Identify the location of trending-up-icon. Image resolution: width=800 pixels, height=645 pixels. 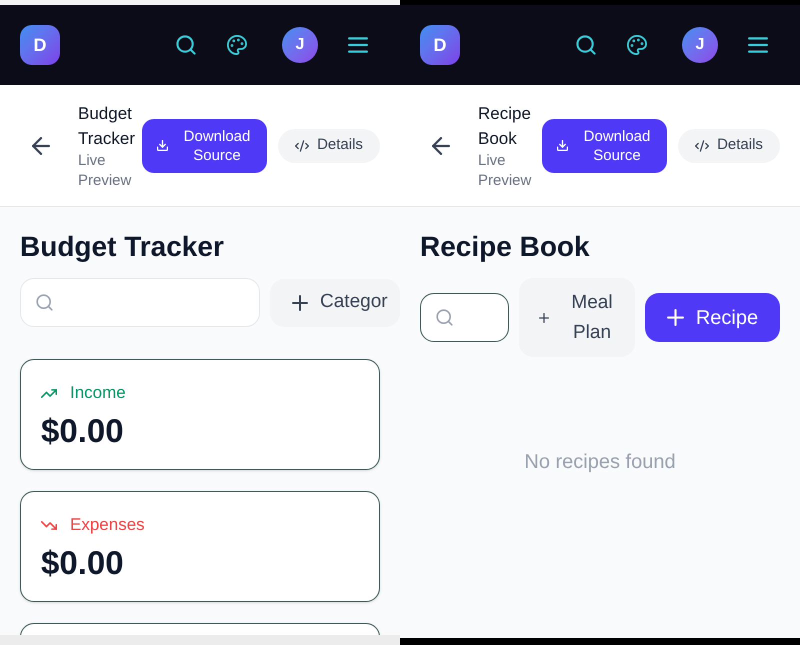
(49, 393).